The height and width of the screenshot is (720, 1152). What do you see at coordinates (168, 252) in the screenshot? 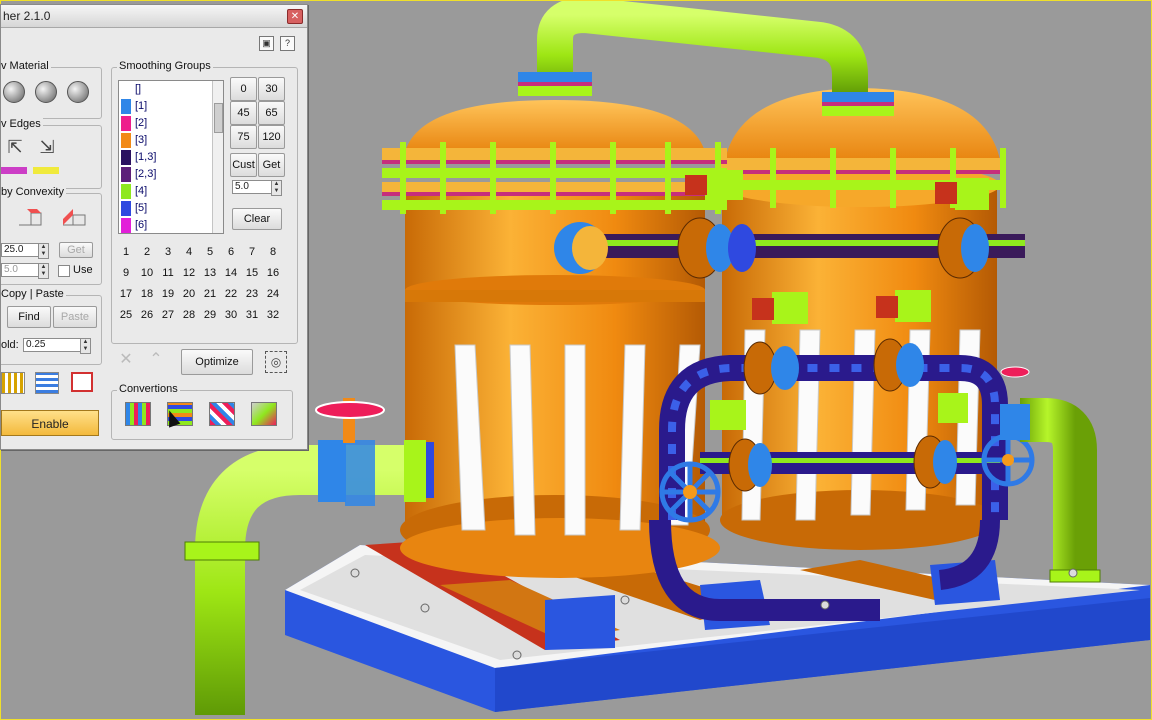
I see `sg-number-button: 3` at bounding box center [168, 252].